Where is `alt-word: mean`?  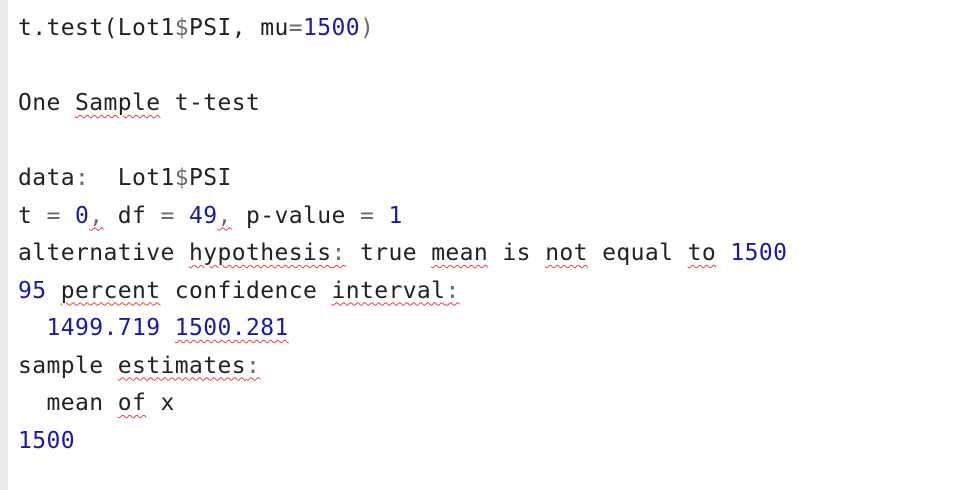
alt-word: mean is located at coordinates (460, 253).